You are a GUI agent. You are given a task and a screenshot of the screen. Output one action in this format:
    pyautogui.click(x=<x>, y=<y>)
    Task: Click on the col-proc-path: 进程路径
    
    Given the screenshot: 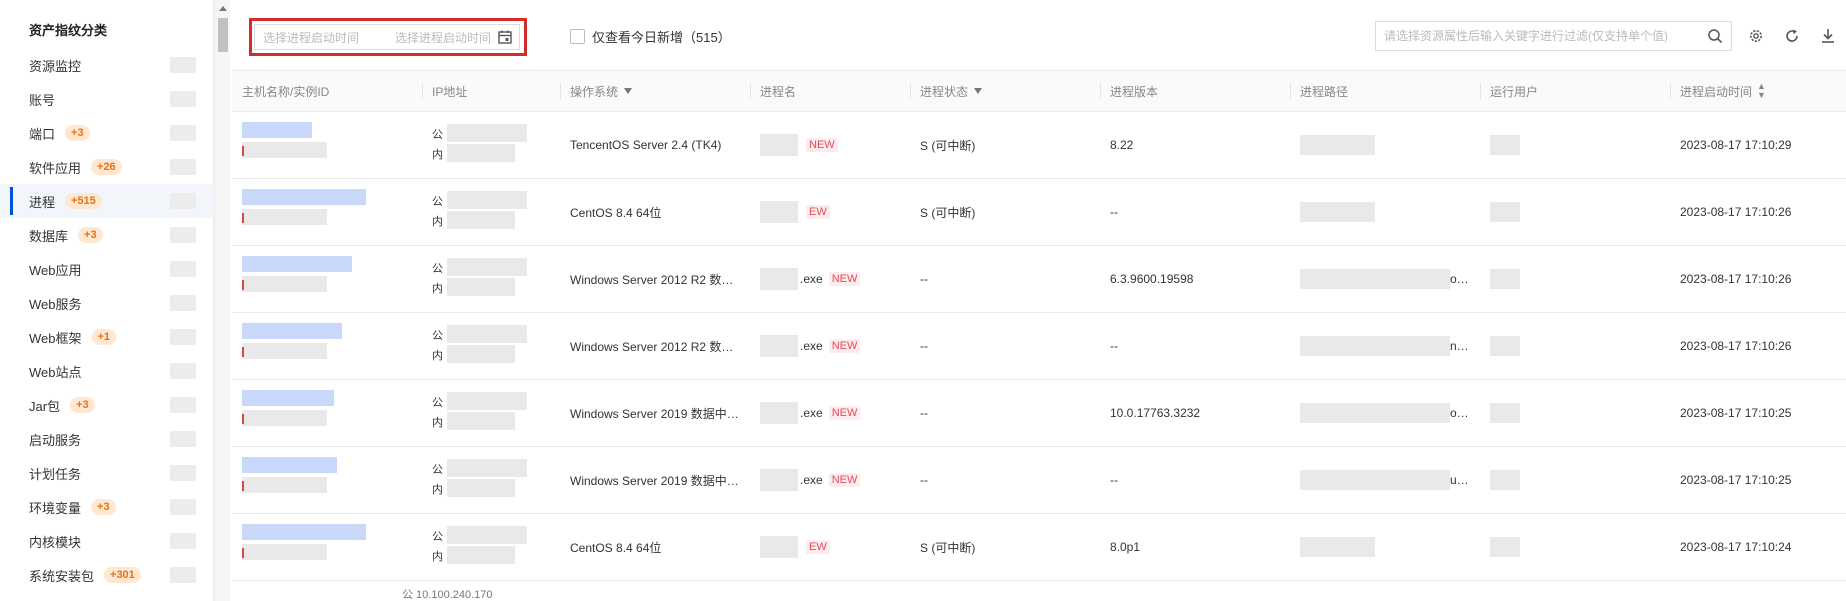 What is the action you would take?
    pyautogui.click(x=1385, y=91)
    